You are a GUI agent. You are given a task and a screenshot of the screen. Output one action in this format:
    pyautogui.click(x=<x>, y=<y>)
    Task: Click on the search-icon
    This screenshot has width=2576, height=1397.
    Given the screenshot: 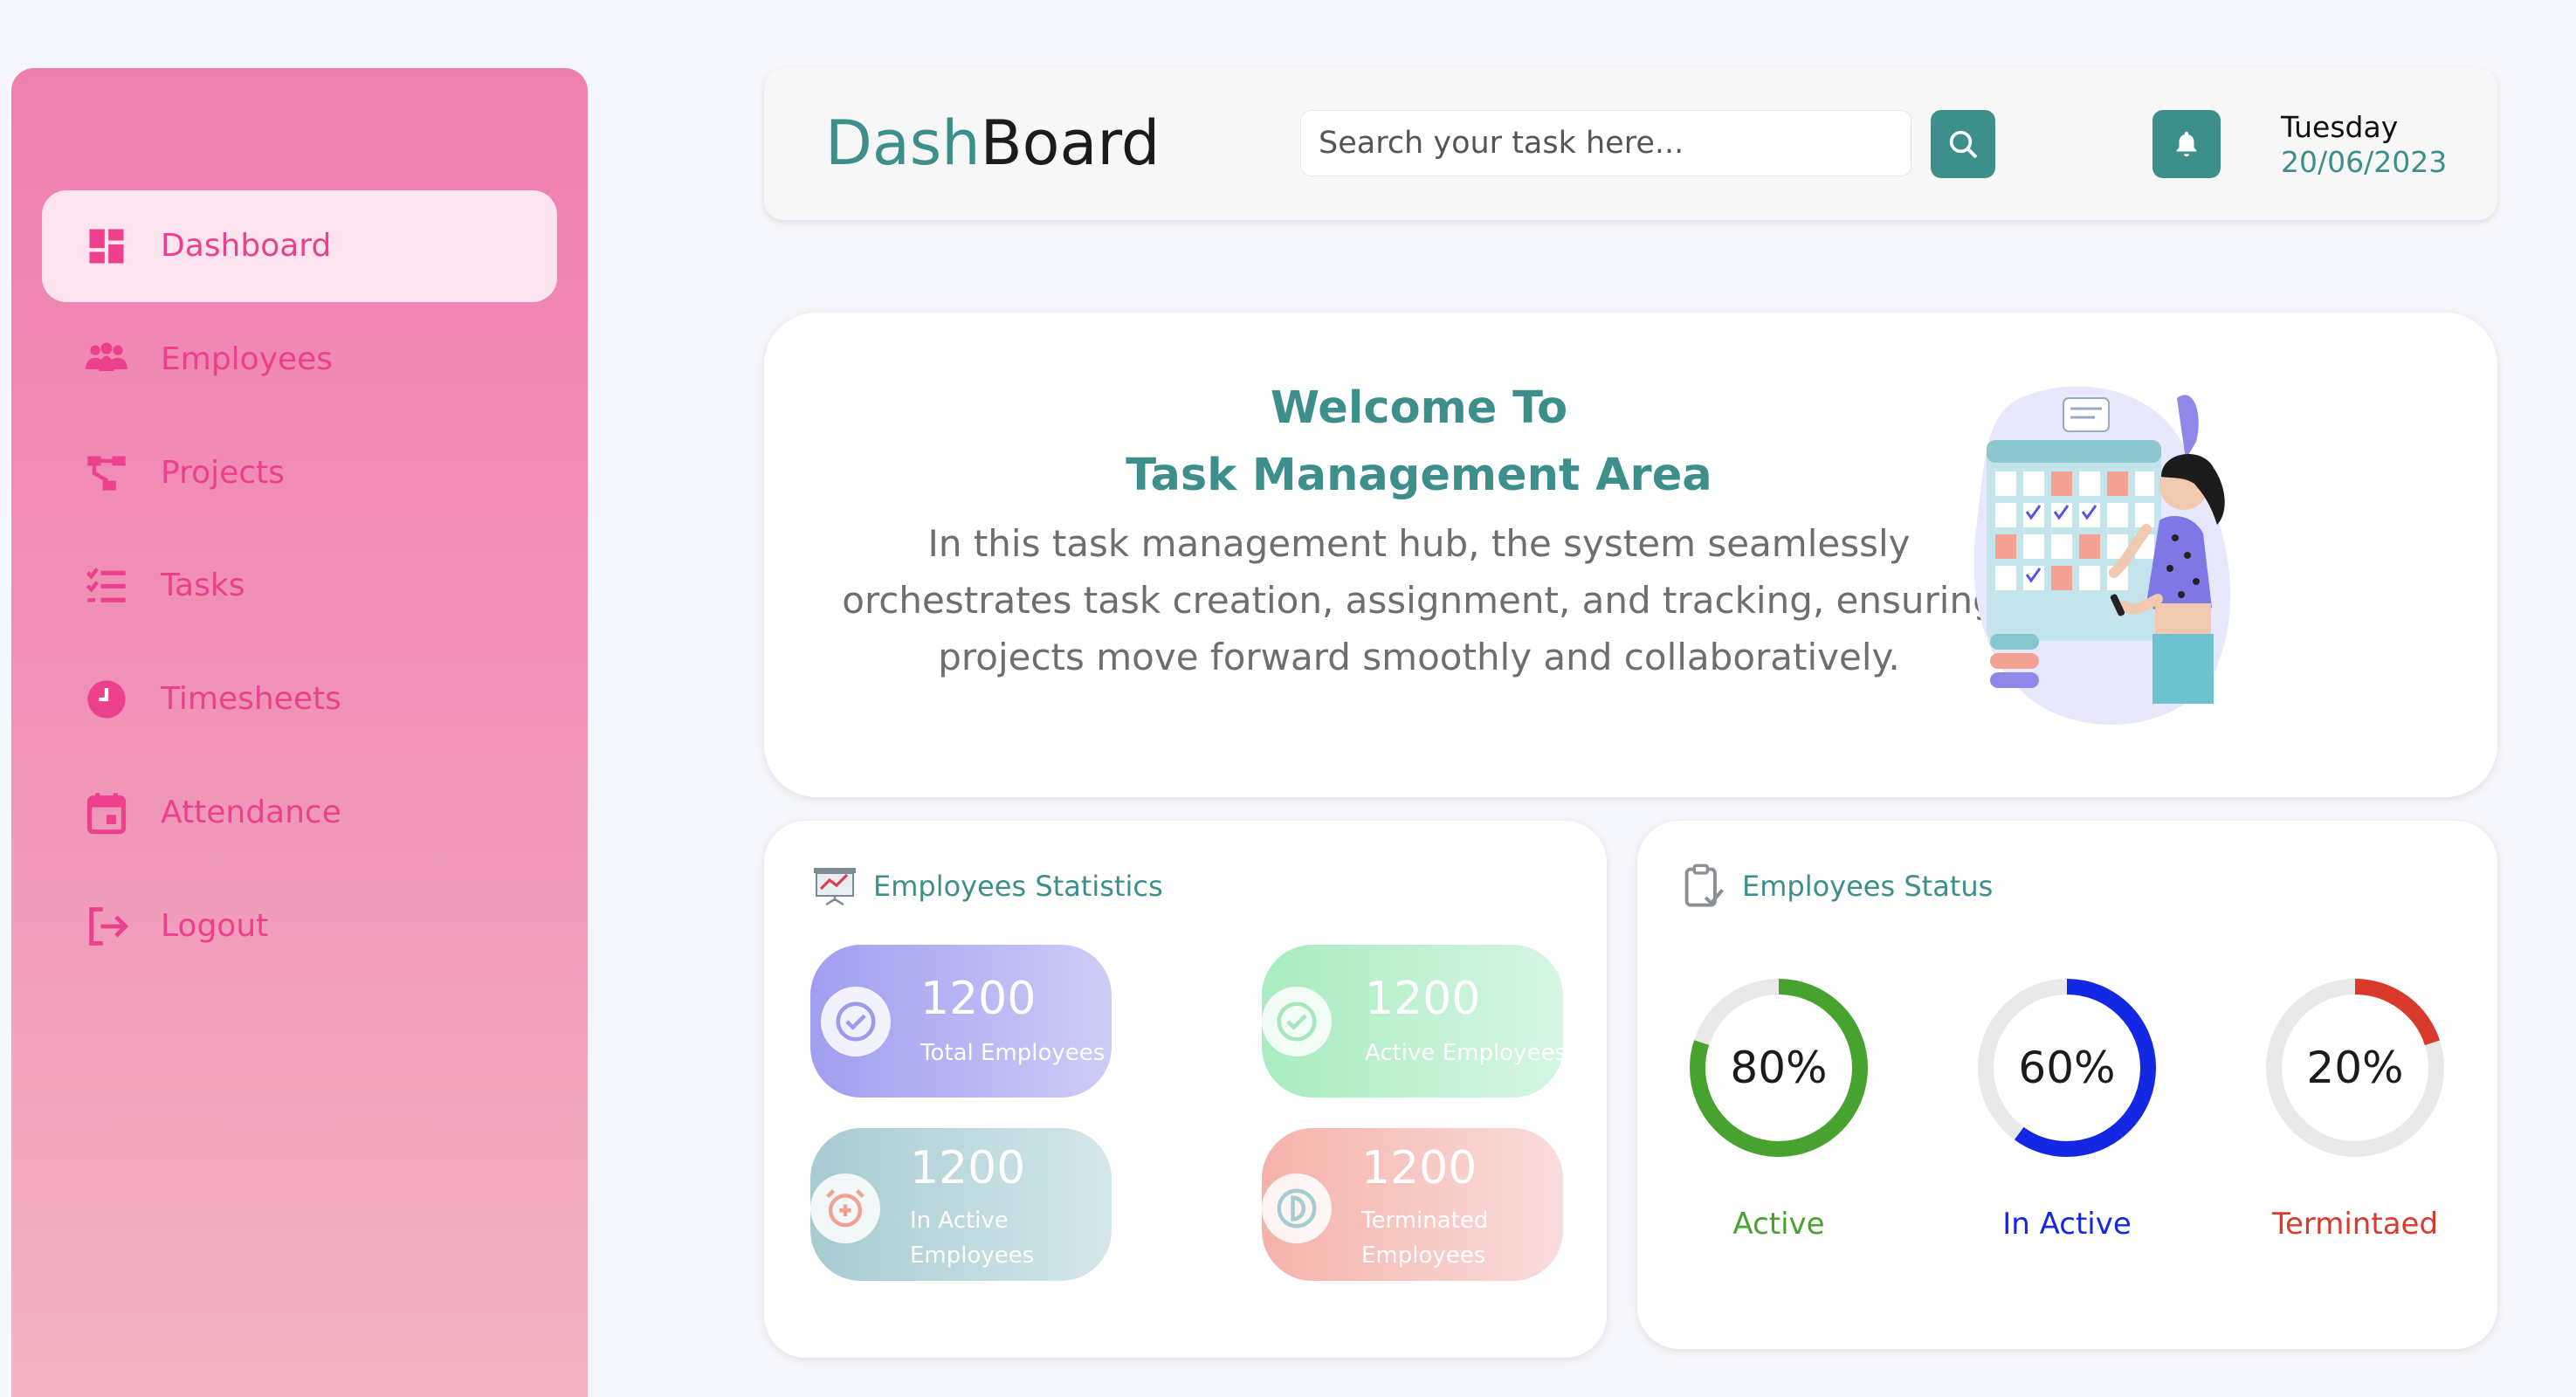 What is the action you would take?
    pyautogui.click(x=1963, y=144)
    